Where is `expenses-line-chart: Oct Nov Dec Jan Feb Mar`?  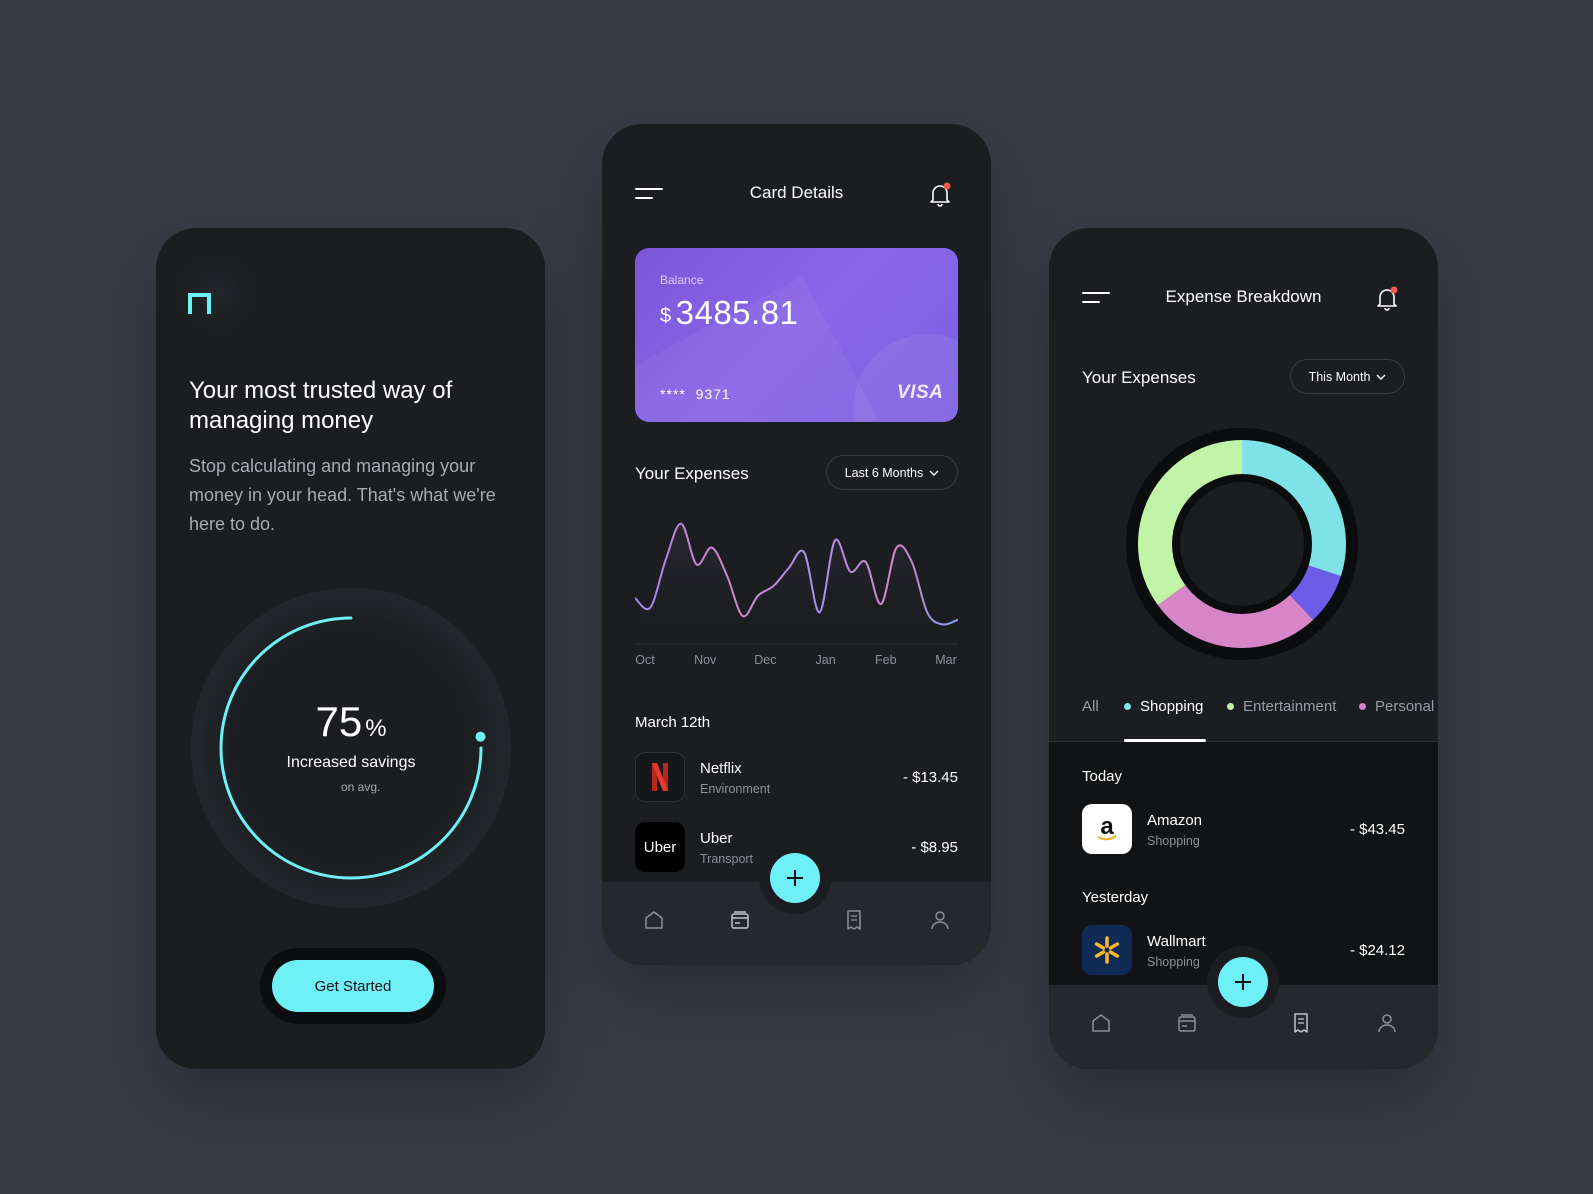
expenses-line-chart: Oct Nov Dec Jan Feb Mar is located at coordinates (796, 594).